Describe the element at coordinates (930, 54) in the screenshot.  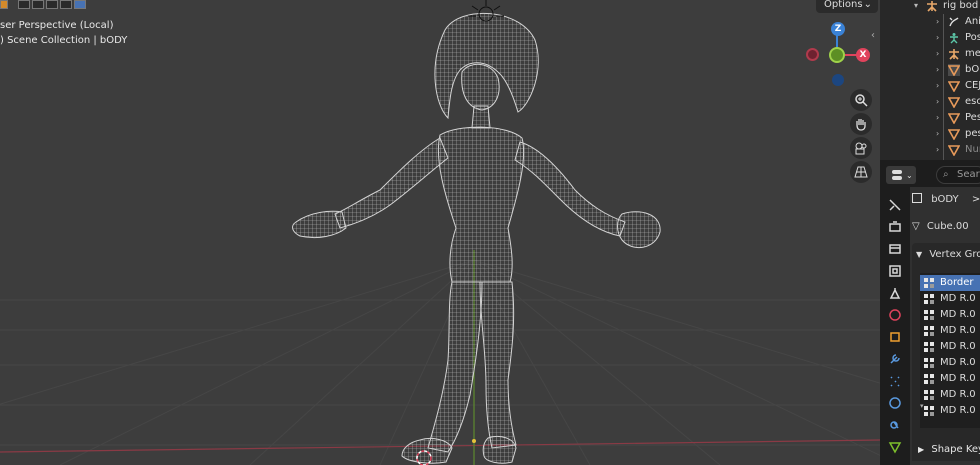
I see `outliner-item: › met` at that location.